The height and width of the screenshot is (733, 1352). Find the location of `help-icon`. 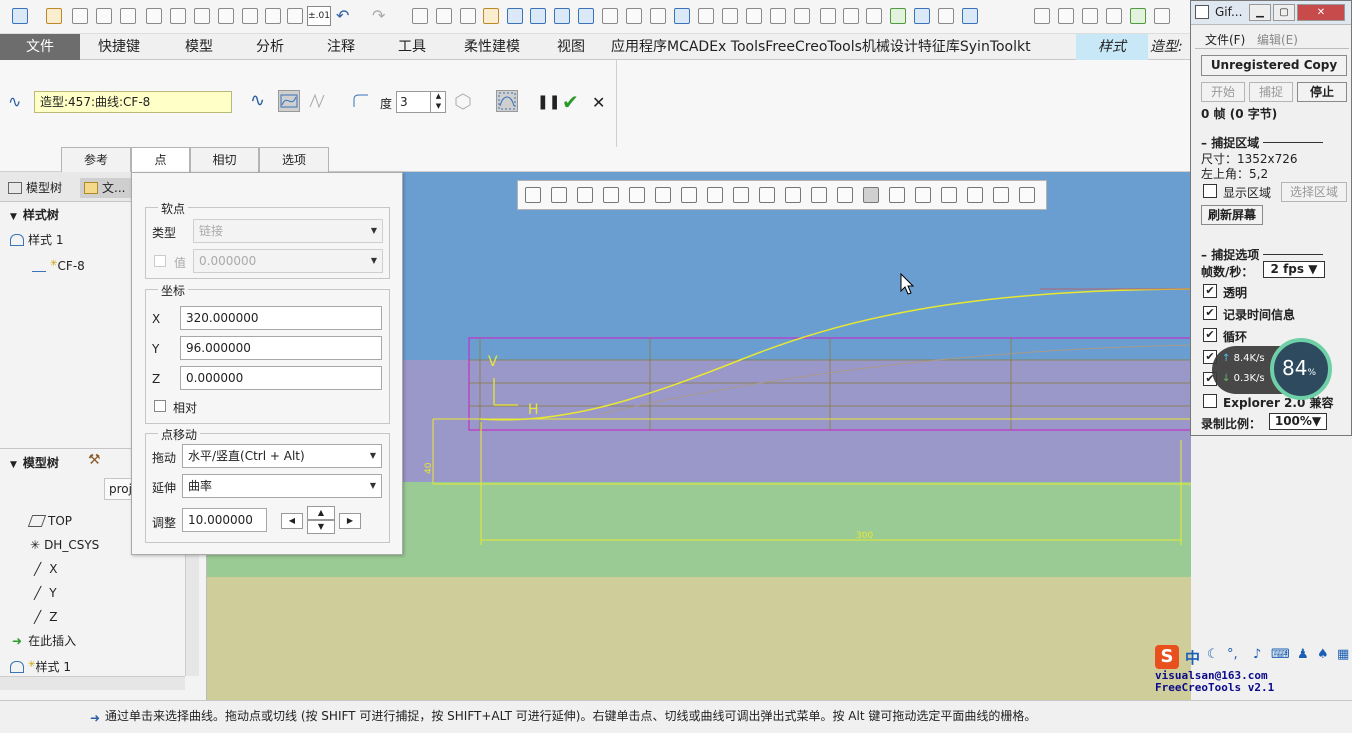

help-icon is located at coordinates (1162, 16).